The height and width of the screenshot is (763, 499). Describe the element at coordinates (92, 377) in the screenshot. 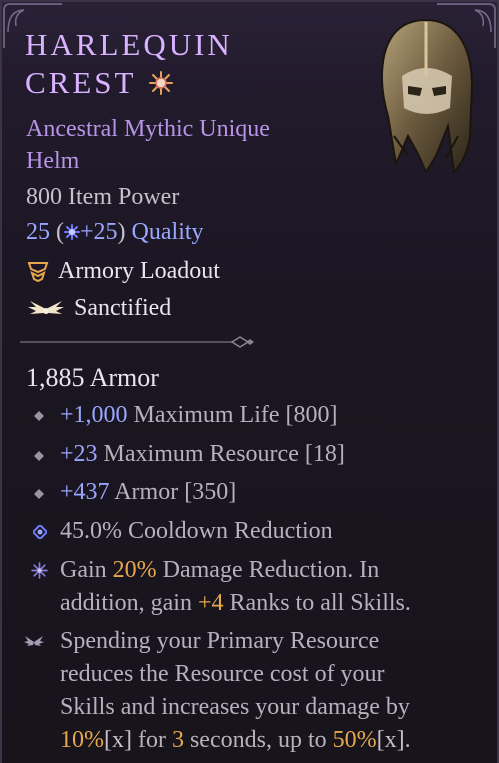

I see `armor-value: 1,885 Armor` at that location.